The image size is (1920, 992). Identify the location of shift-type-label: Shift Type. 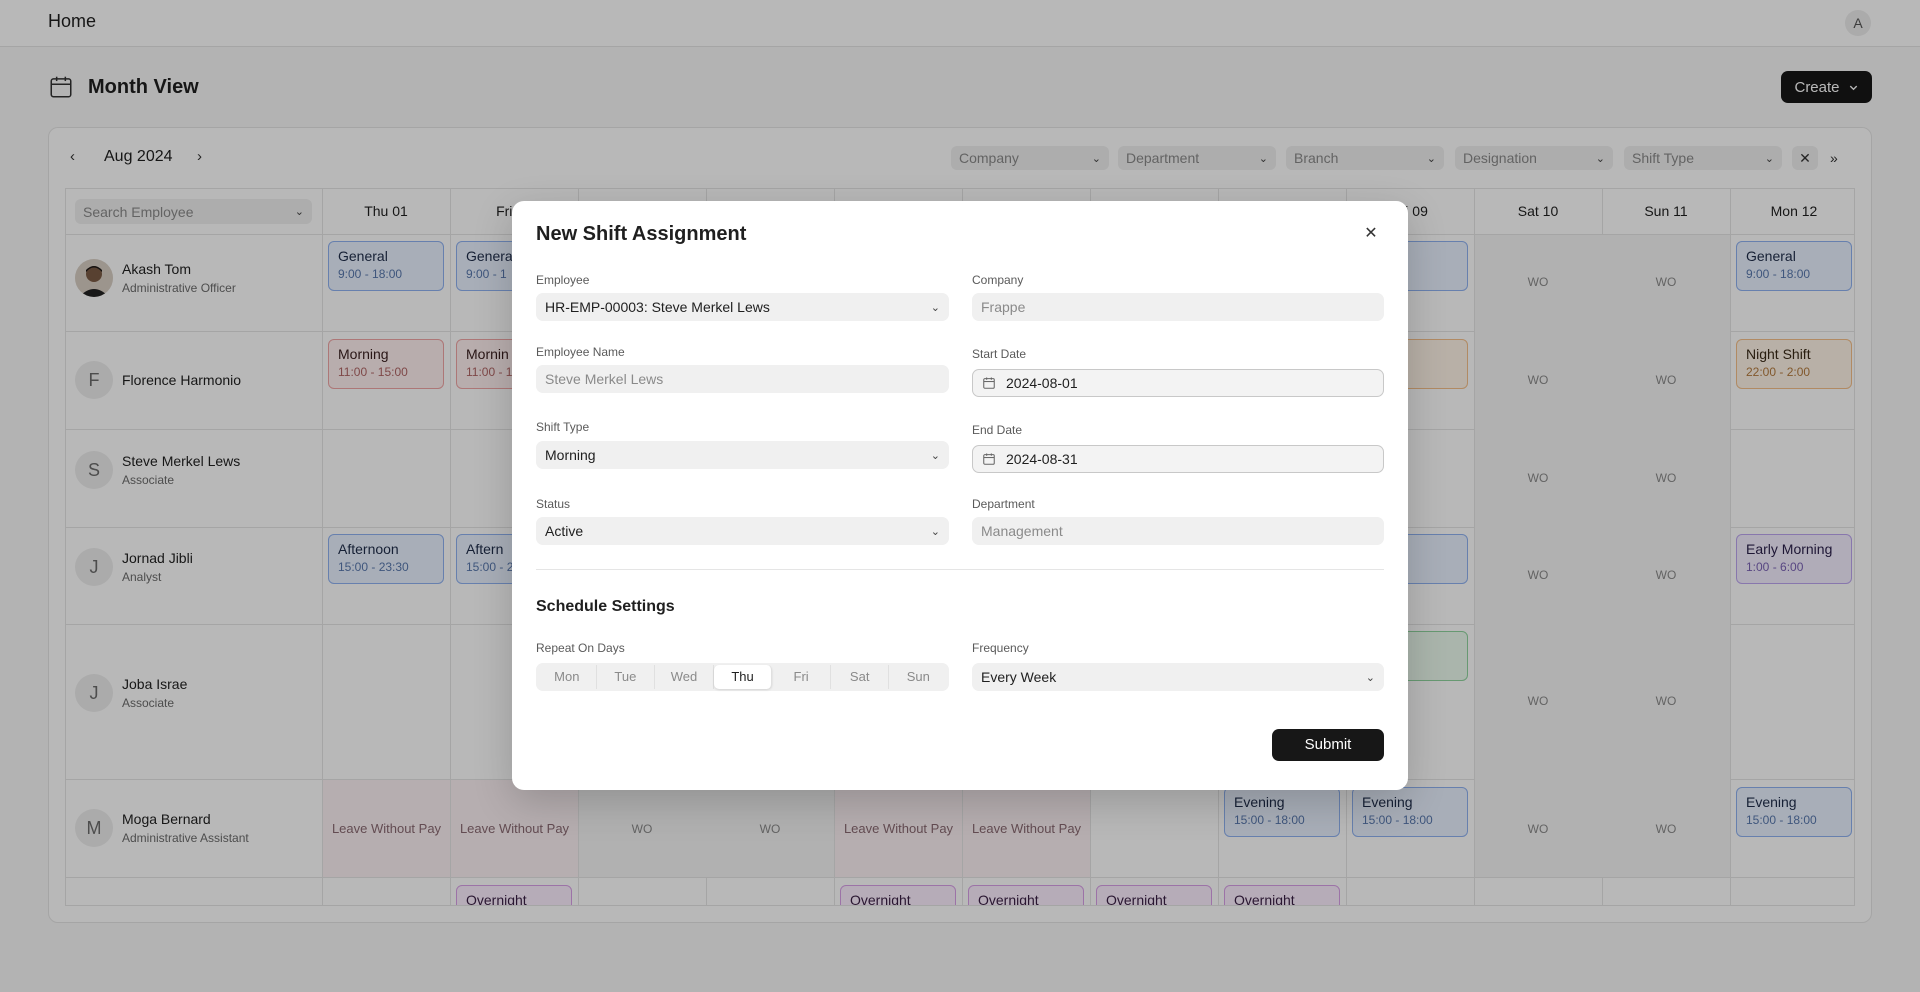
(563, 427).